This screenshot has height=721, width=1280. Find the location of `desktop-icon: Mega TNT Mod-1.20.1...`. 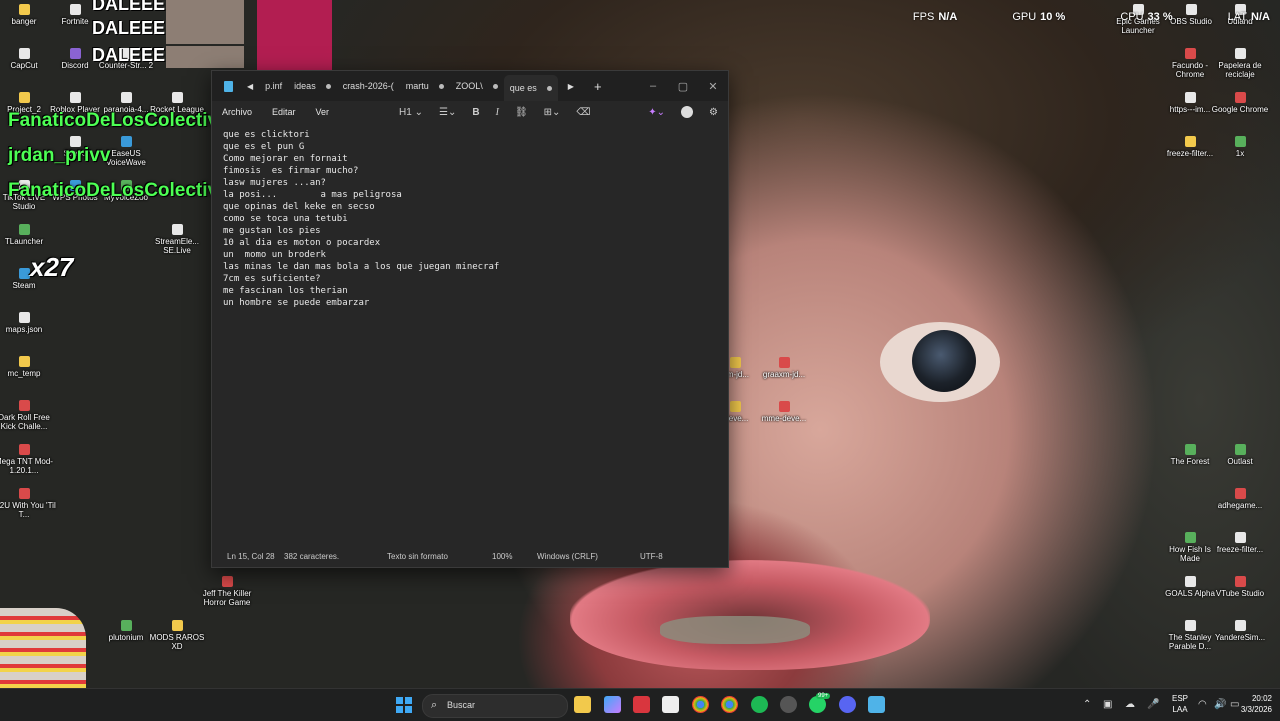

desktop-icon: Mega TNT Mod-1.20.1... is located at coordinates (28, 459).